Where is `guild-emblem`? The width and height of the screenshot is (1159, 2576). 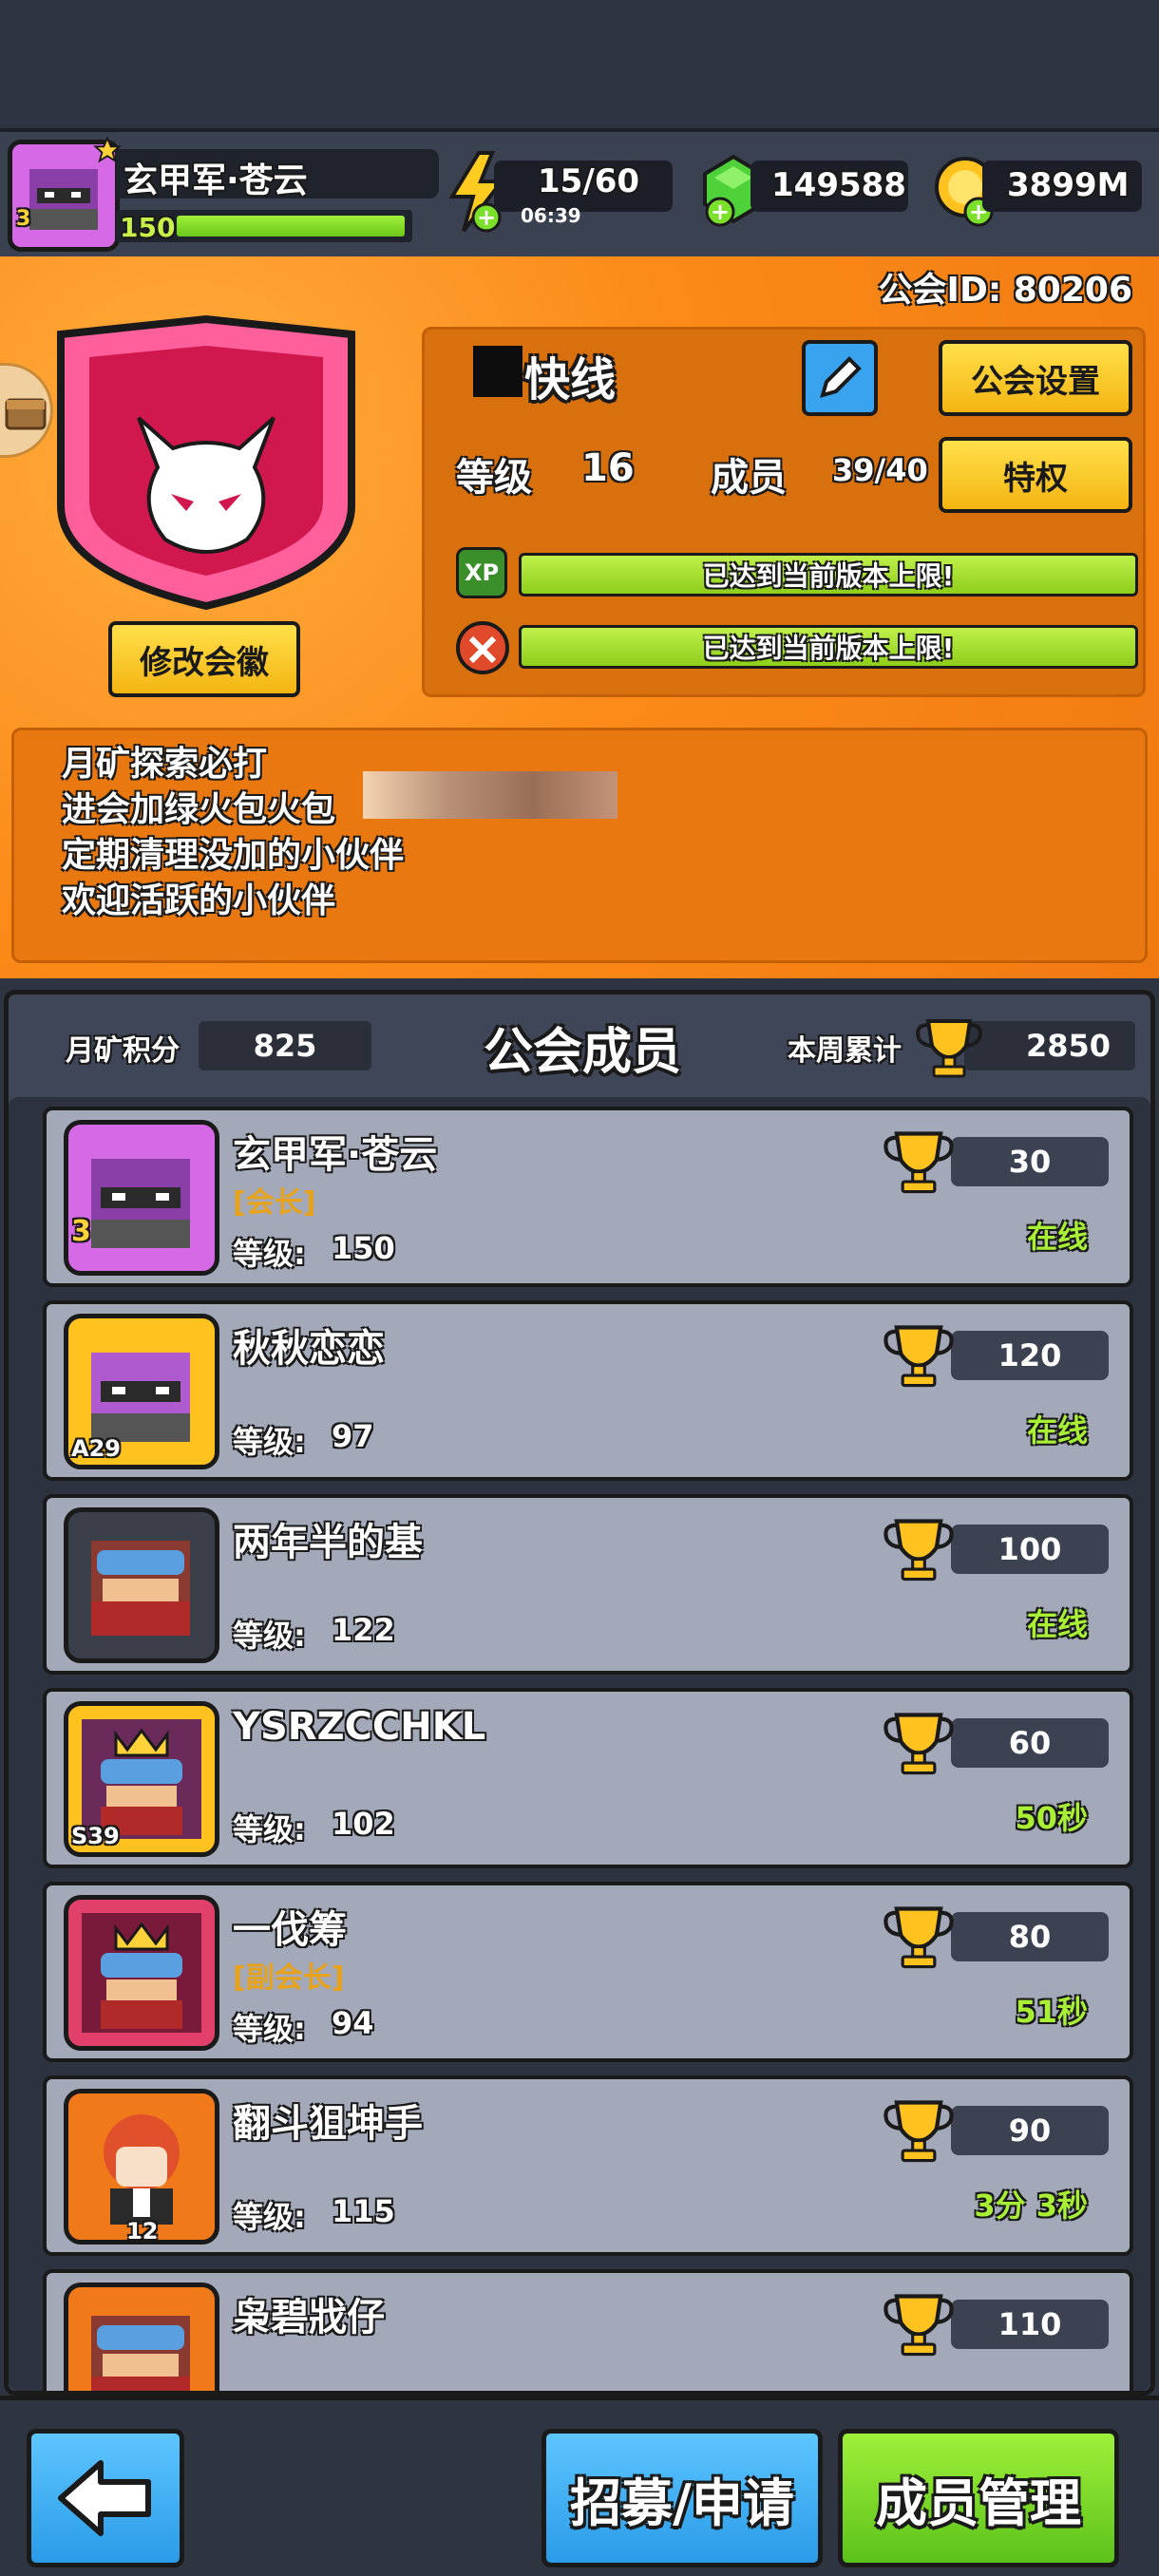 guild-emblem is located at coordinates (206, 463).